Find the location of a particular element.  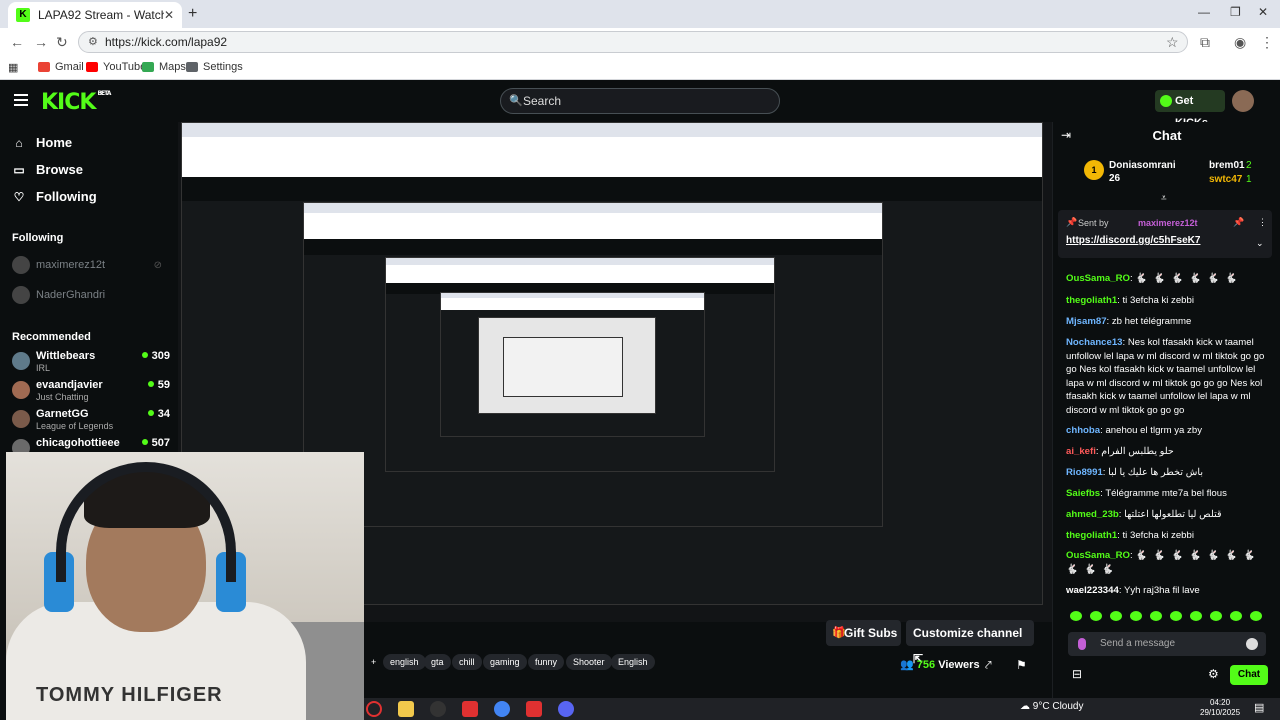

maximize-icon: ❐ is located at coordinates (1235, 12).